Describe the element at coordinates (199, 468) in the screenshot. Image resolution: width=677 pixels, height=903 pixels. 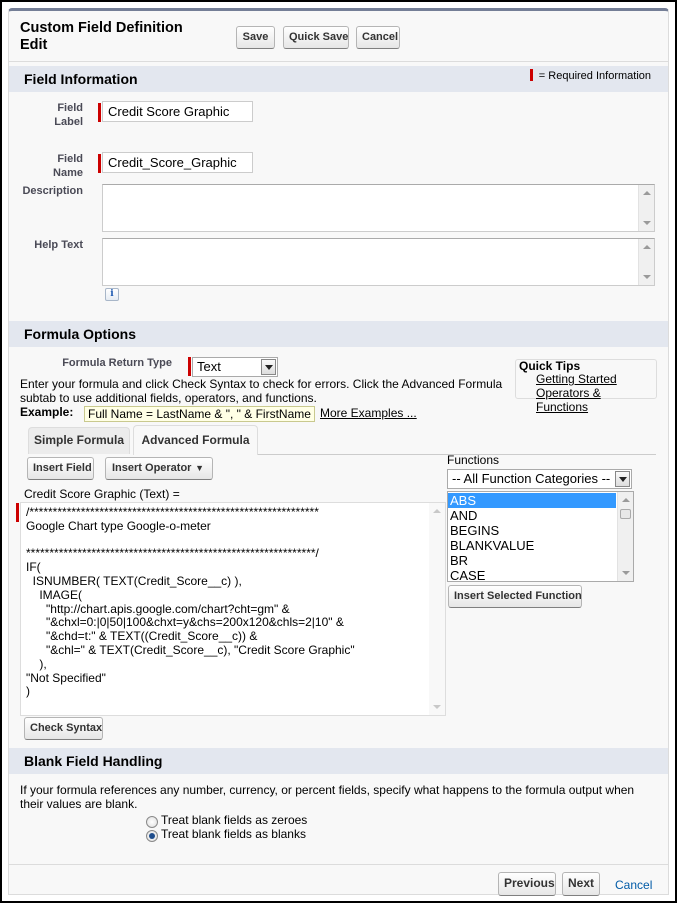
I see `dropdown-arrow-icon: ▼` at that location.